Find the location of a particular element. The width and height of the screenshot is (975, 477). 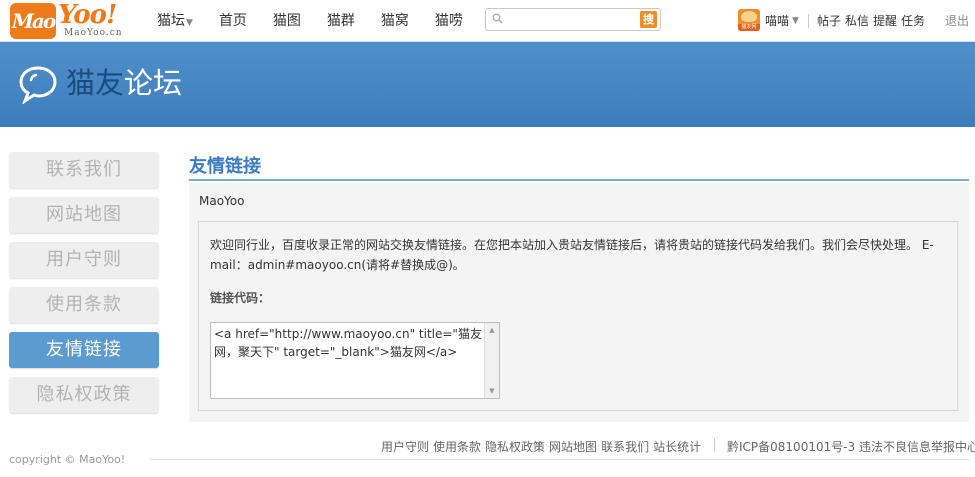

nav-item-forum: 猫坛▼ is located at coordinates (175, 21).